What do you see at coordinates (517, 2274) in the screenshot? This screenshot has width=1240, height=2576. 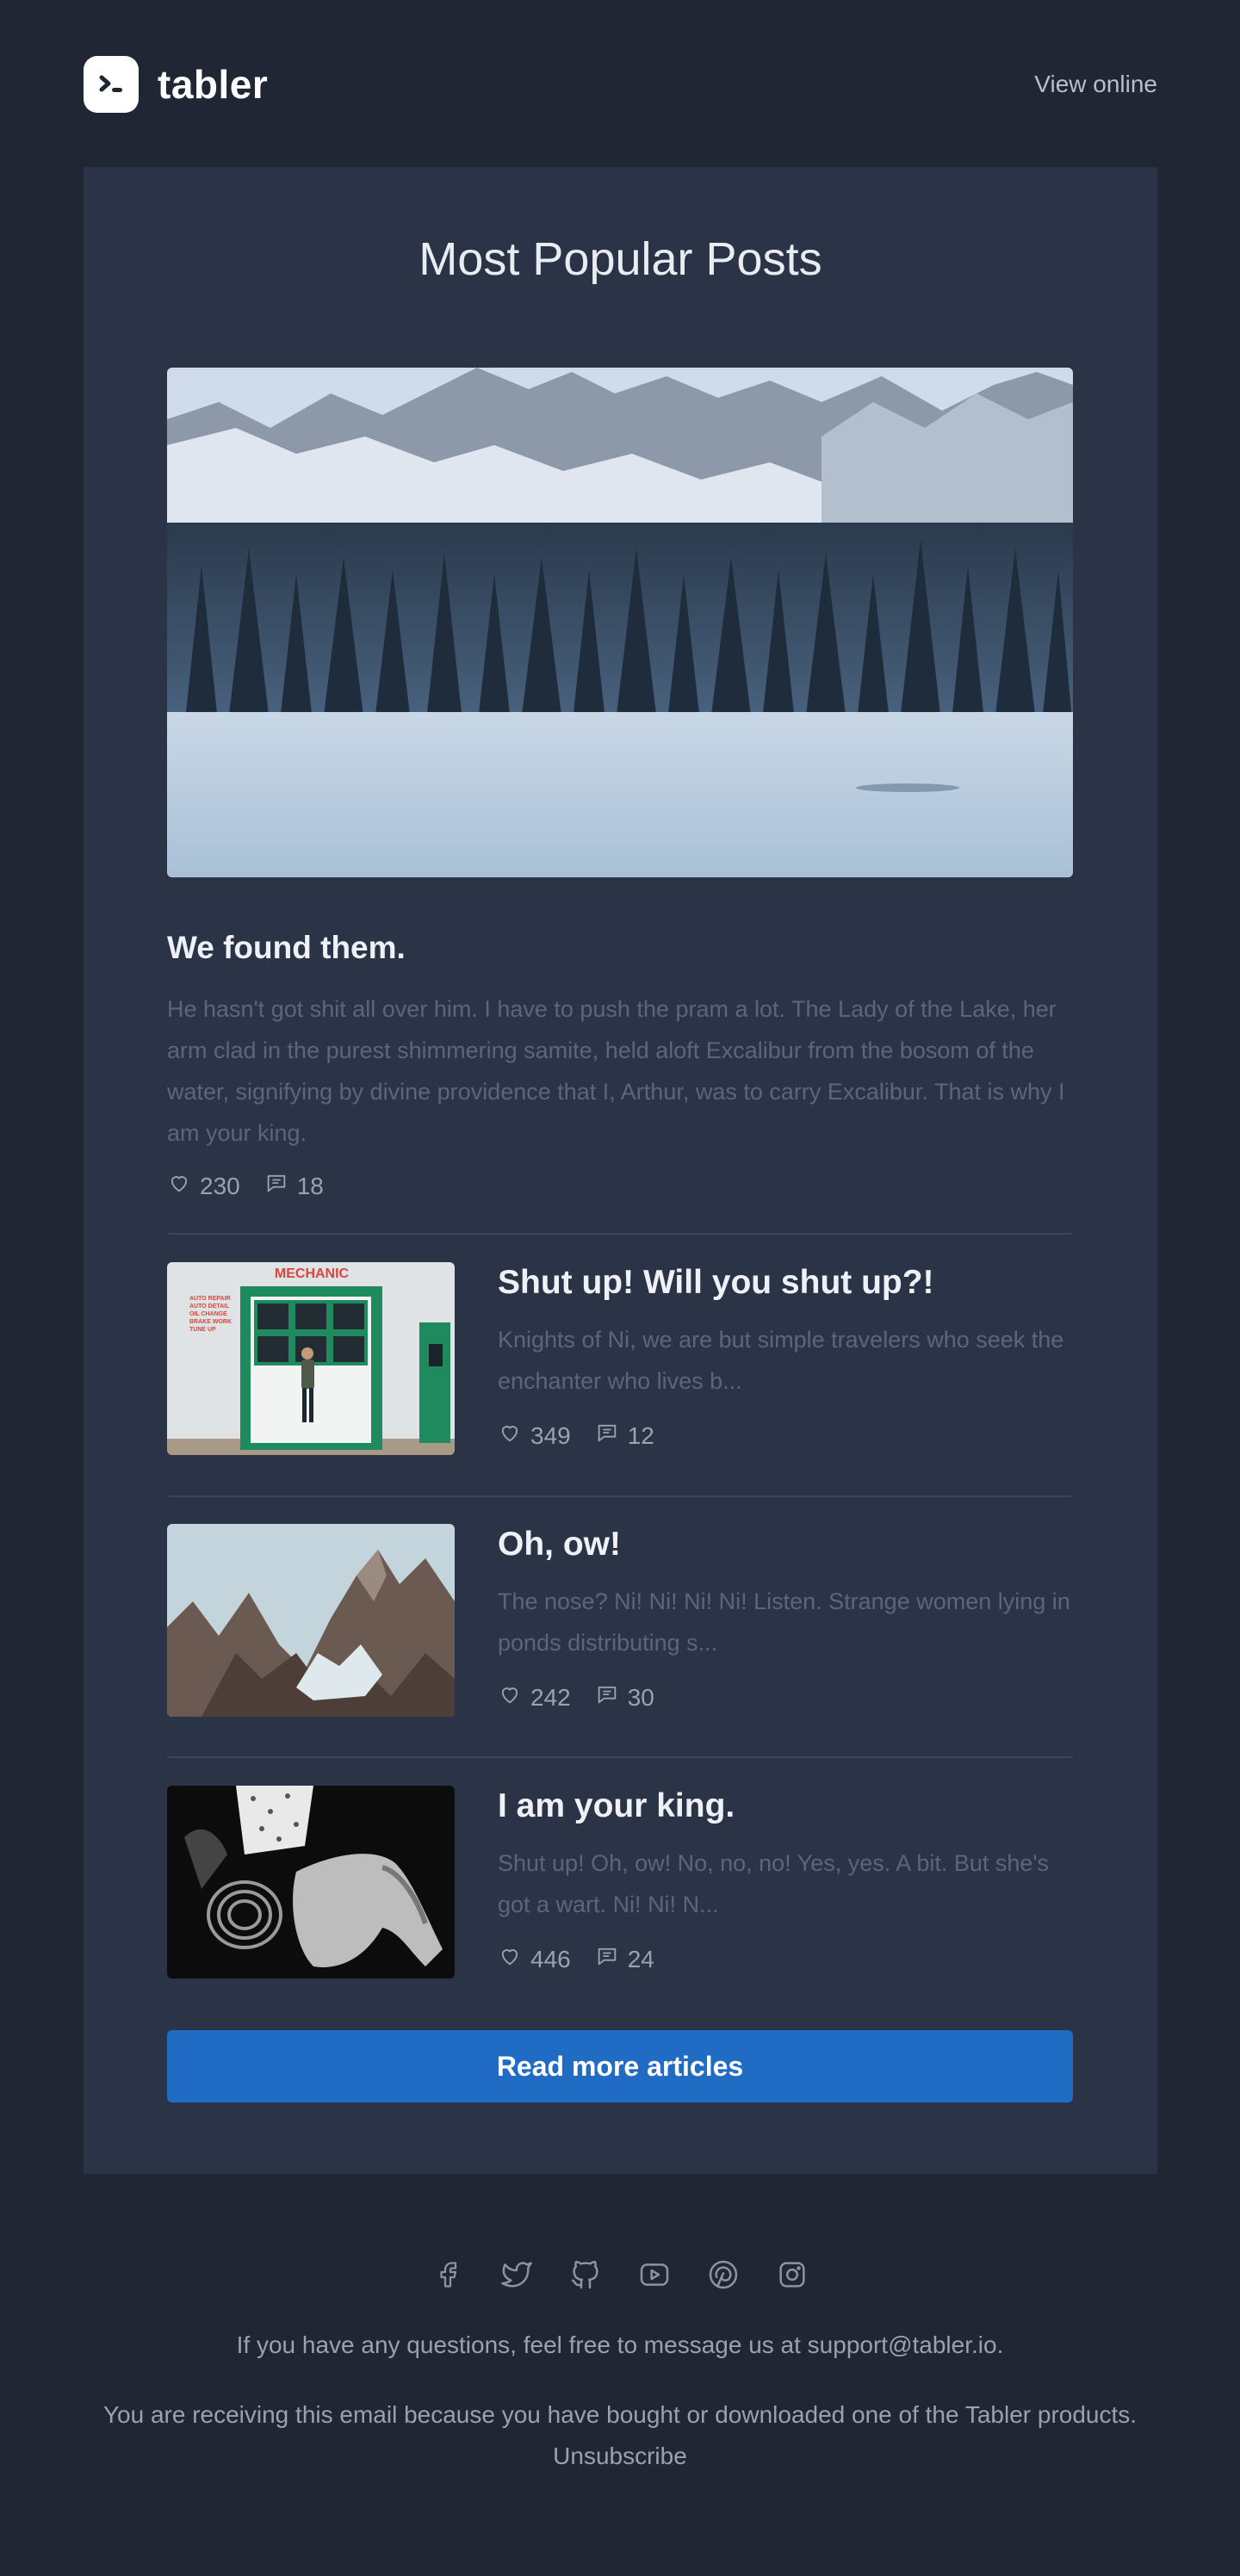 I see `twitter-icon` at bounding box center [517, 2274].